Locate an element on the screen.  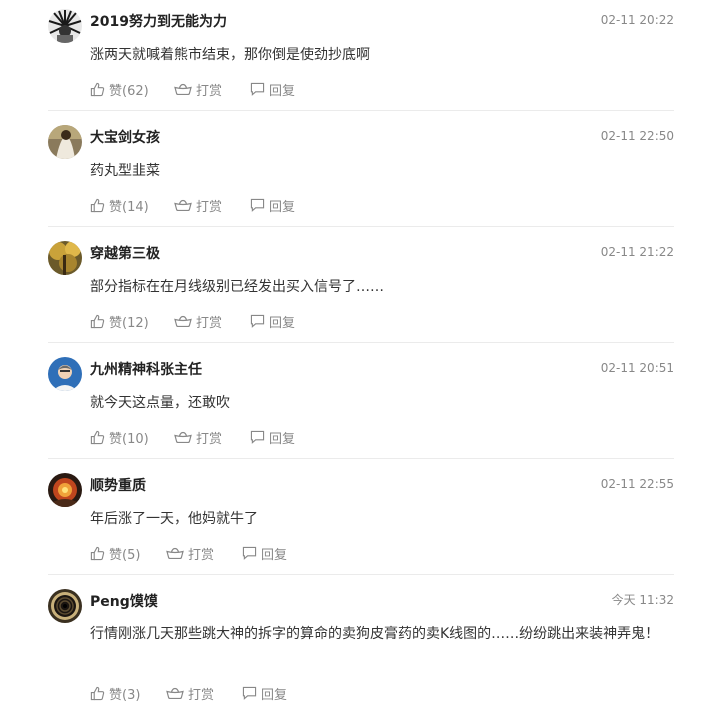
comment-text: 就今天这点量，还敢吹 is located at coordinates (160, 403).